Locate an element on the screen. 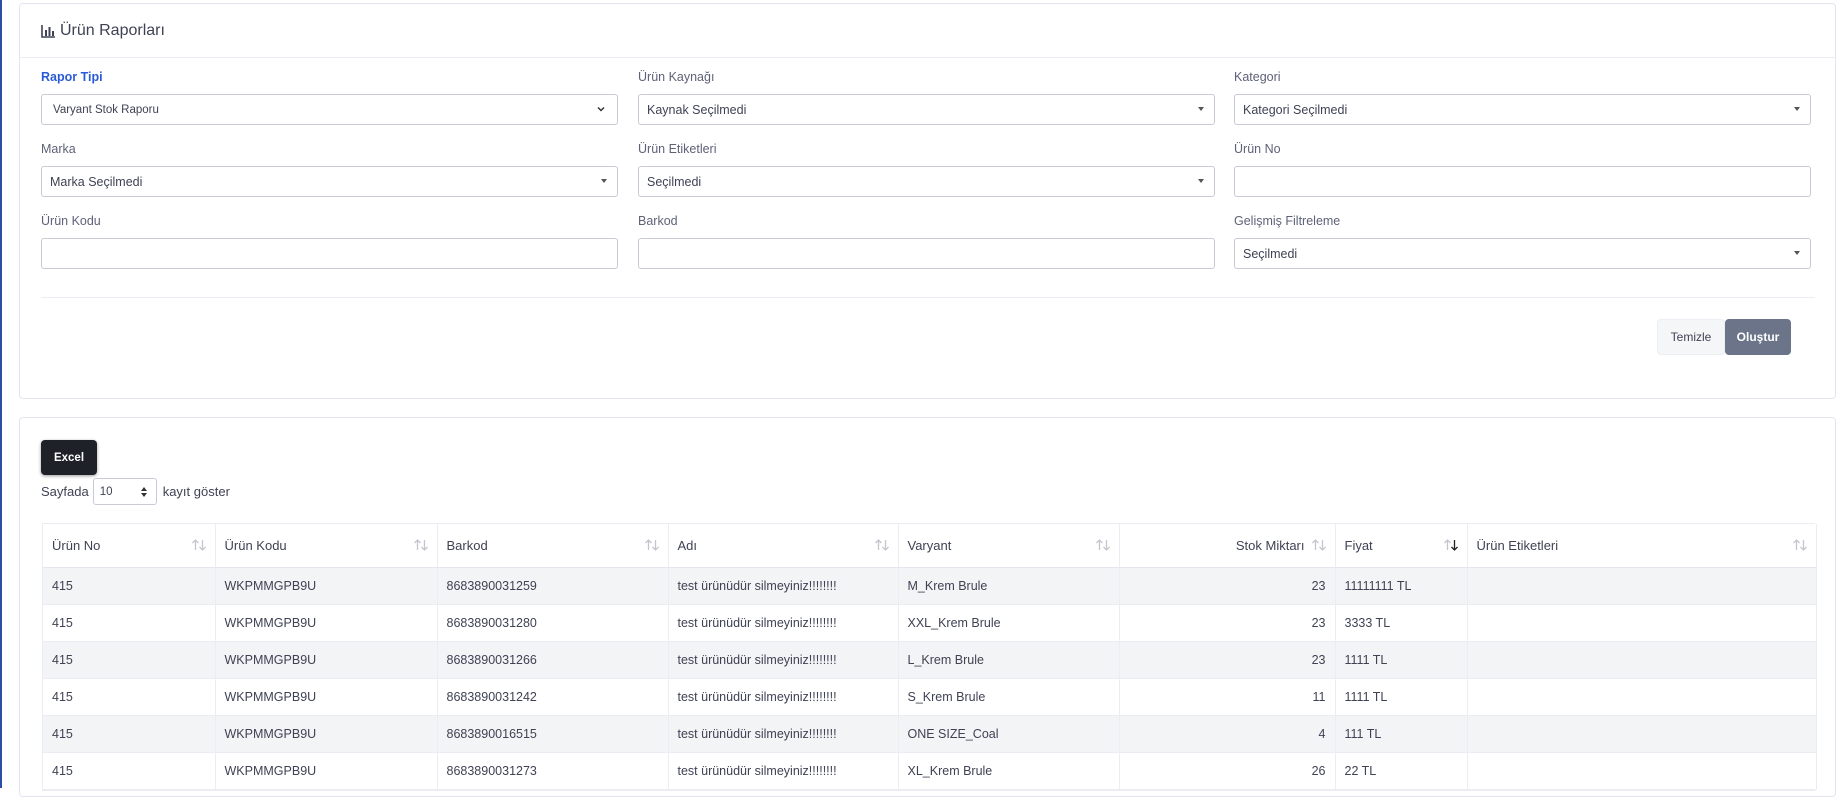 The width and height of the screenshot is (1839, 797). product-code-field: Ürün Kodu is located at coordinates (329, 241).